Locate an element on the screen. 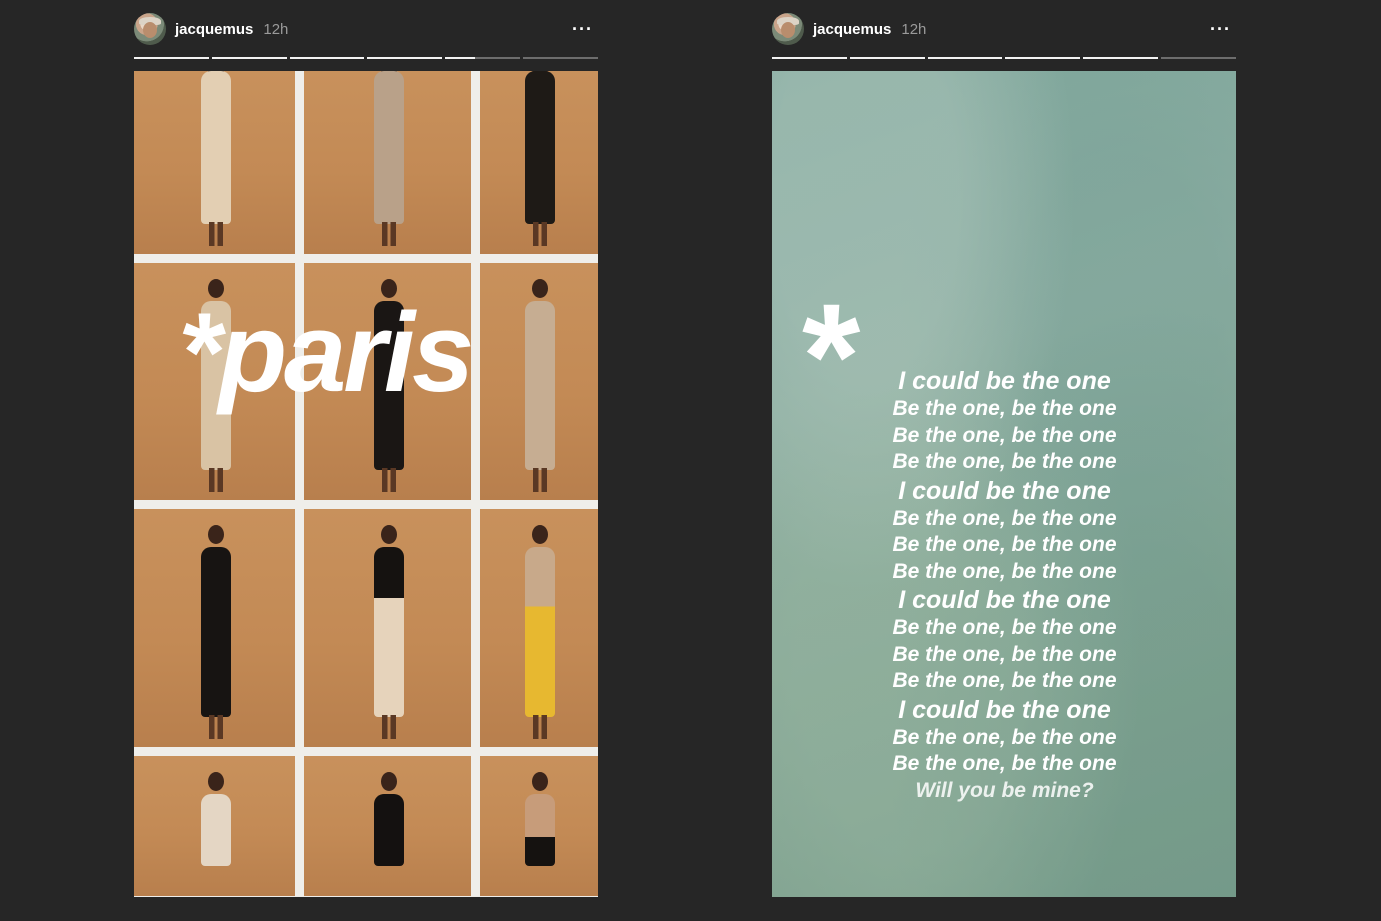 This screenshot has height=921, width=1381. story-overlay-text: *paris is located at coordinates (326, 352).